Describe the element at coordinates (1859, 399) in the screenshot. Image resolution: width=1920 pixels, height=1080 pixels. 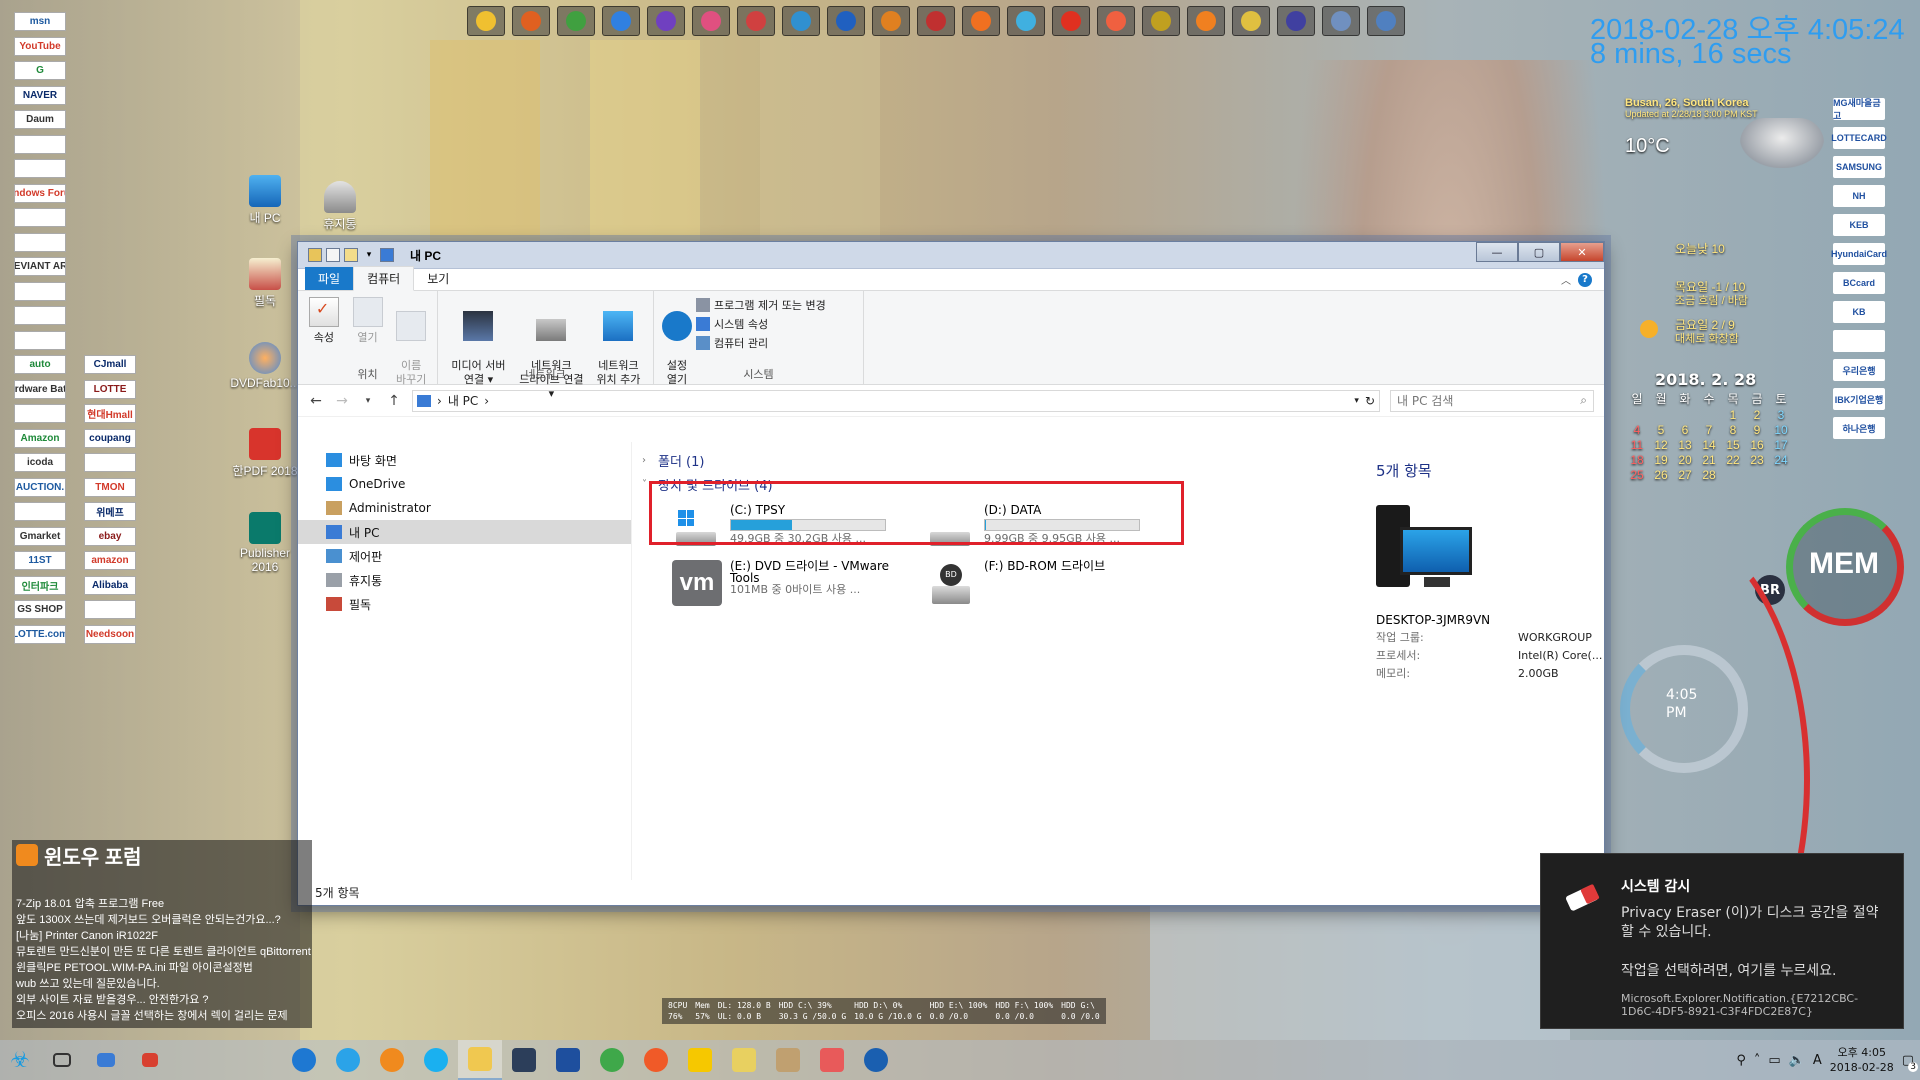
I see `bank-link: IBK기업은행` at that location.